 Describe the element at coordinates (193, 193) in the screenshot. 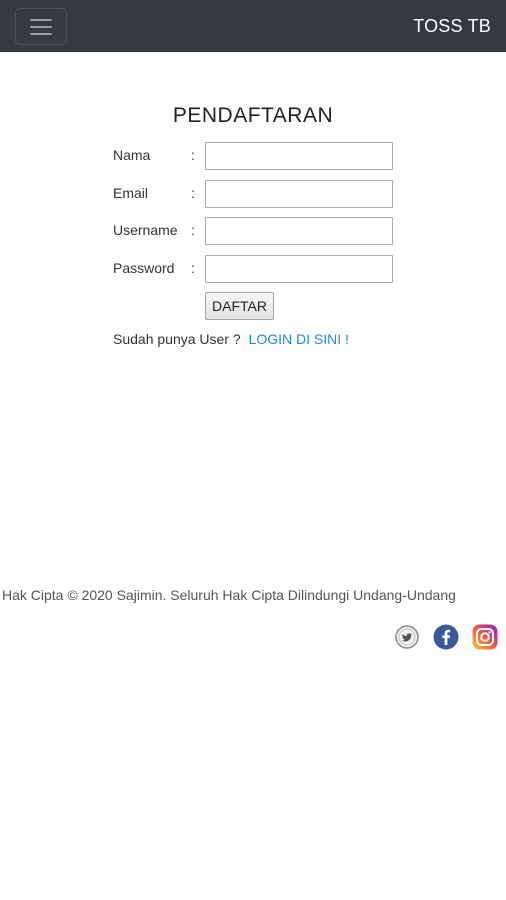

I see `email-colon: :` at that location.